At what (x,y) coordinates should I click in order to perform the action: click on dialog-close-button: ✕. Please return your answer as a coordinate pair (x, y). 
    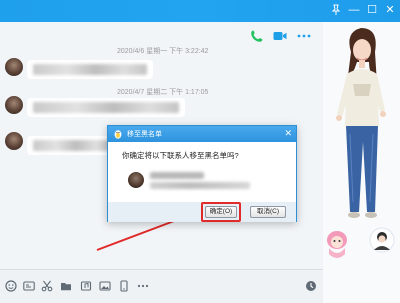
    Looking at the image, I should click on (288, 133).